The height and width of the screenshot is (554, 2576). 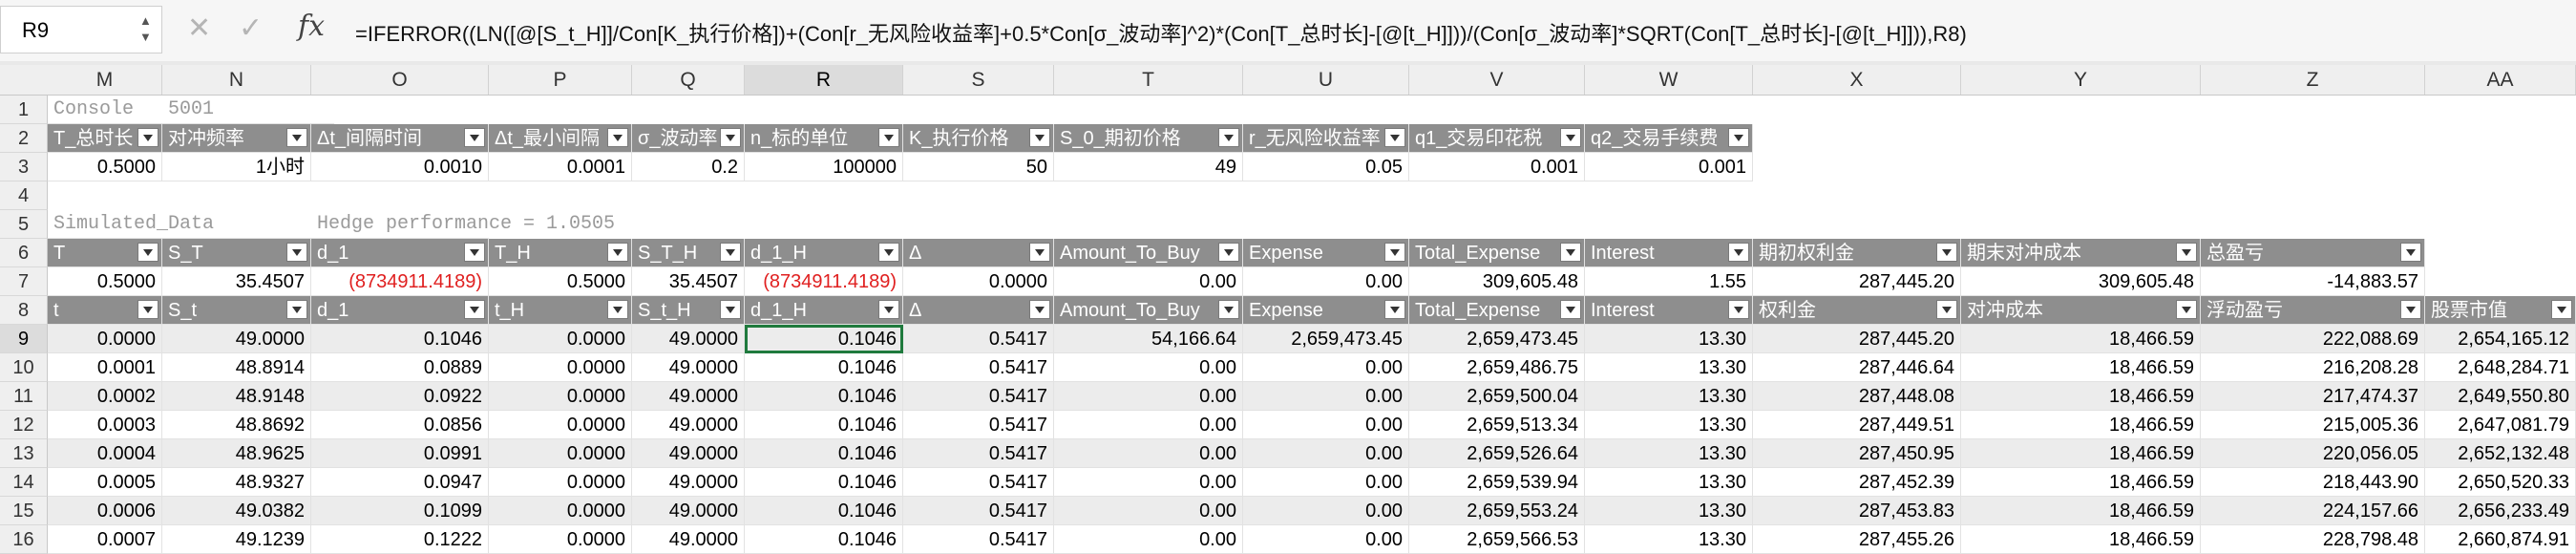 What do you see at coordinates (688, 453) in the screenshot?
I see `cell-q13: 49.0000` at bounding box center [688, 453].